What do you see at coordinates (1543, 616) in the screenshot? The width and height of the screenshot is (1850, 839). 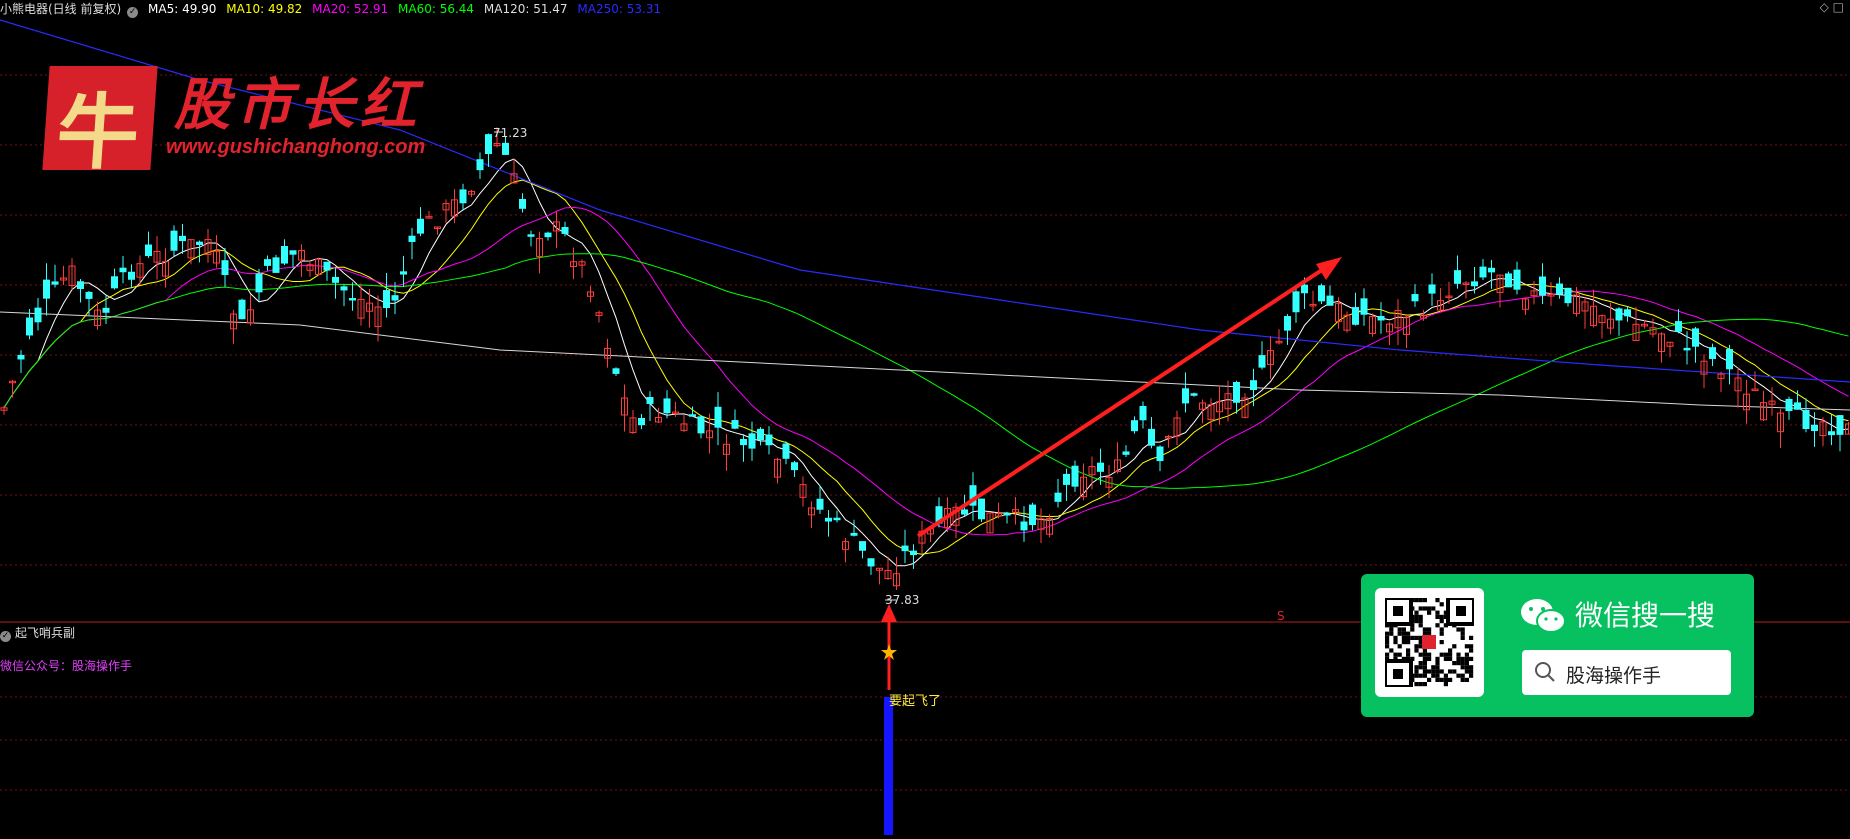 I see `wechat-icon` at bounding box center [1543, 616].